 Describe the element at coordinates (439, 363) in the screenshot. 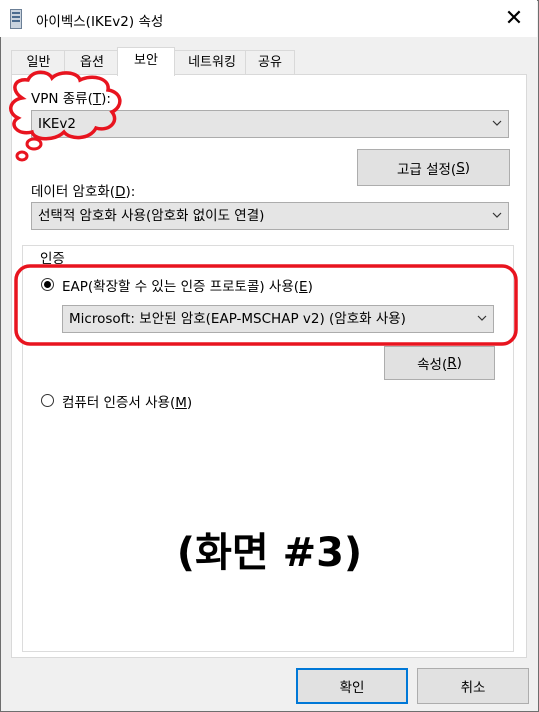

I see `properties-button: 속성(R)` at that location.